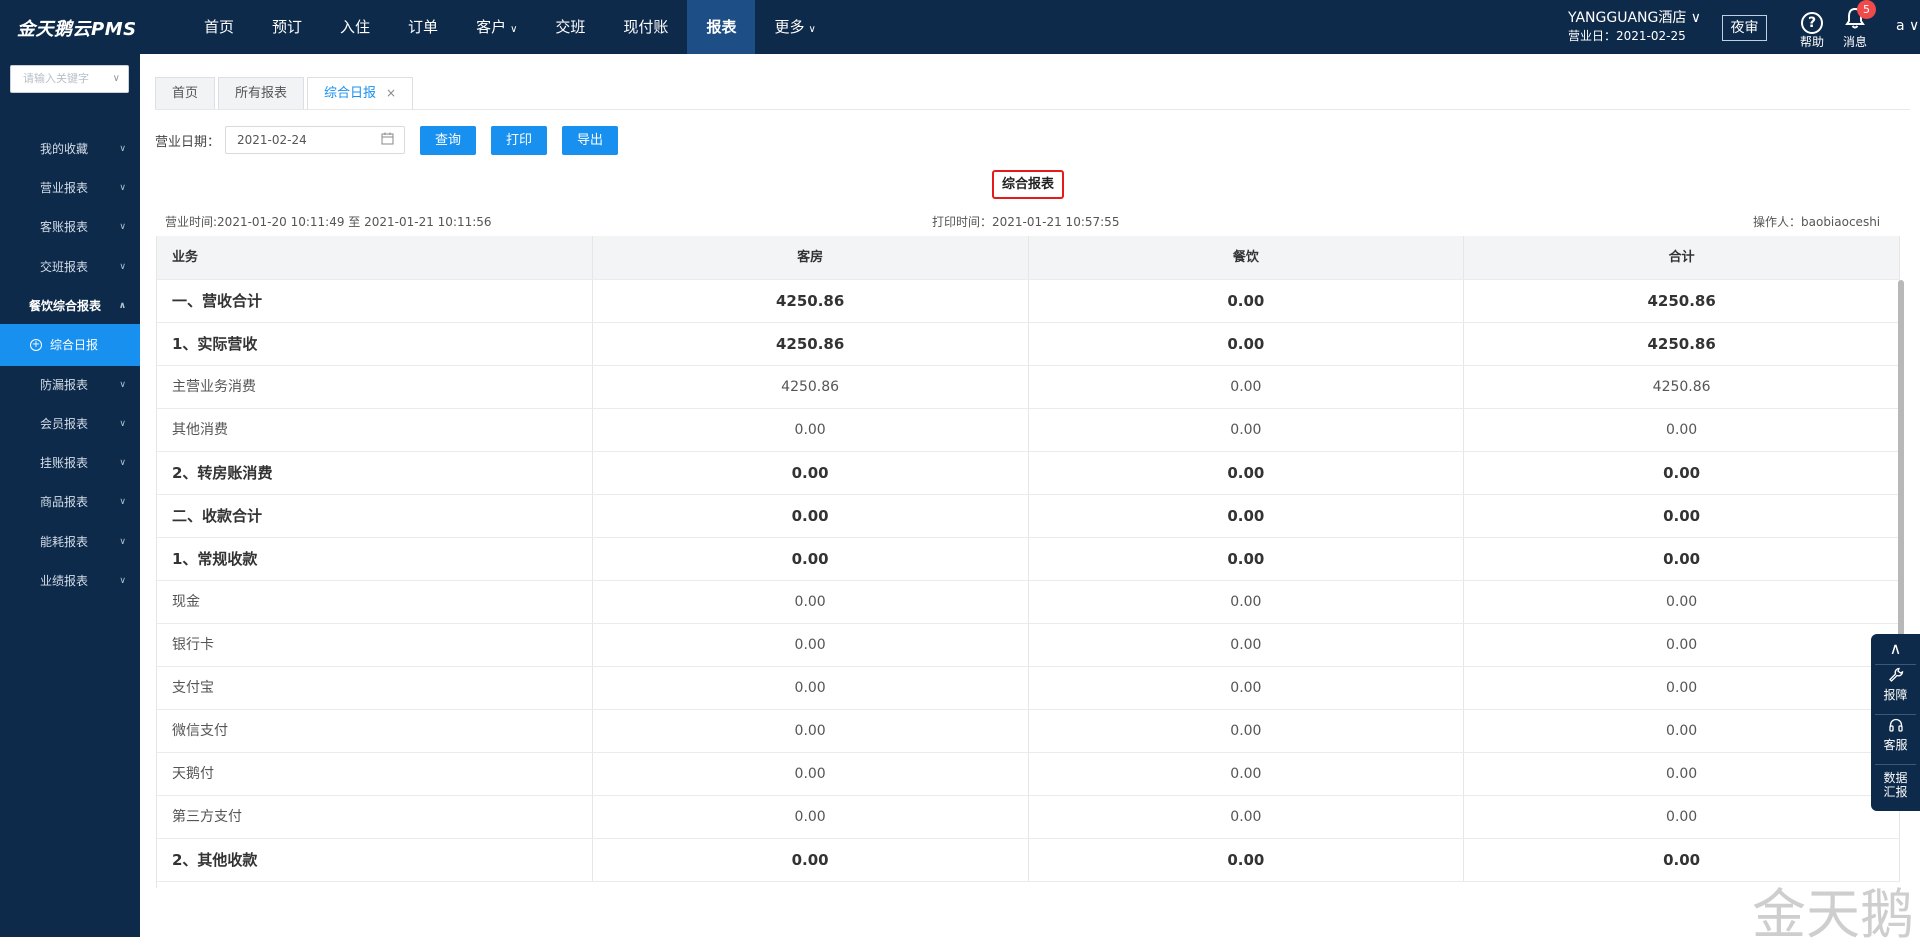  What do you see at coordinates (794, 27) in the screenshot?
I see `nav-item-8: 更多 ∨` at bounding box center [794, 27].